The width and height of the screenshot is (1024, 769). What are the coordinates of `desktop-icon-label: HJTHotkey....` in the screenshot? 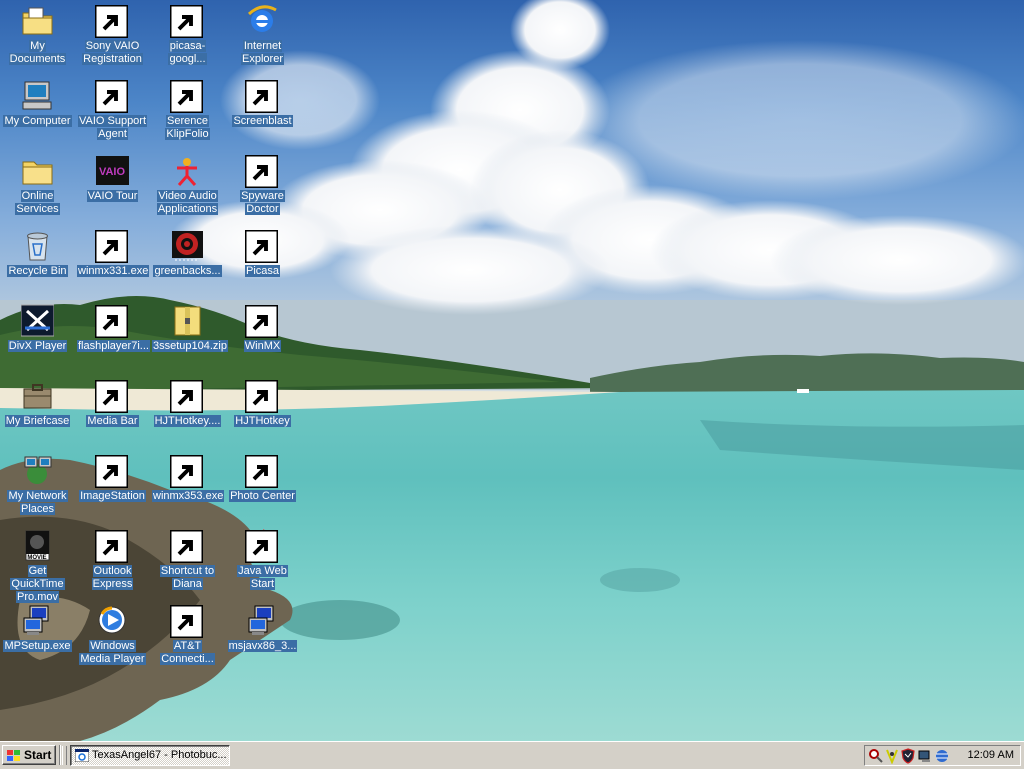 It's located at (187, 421).